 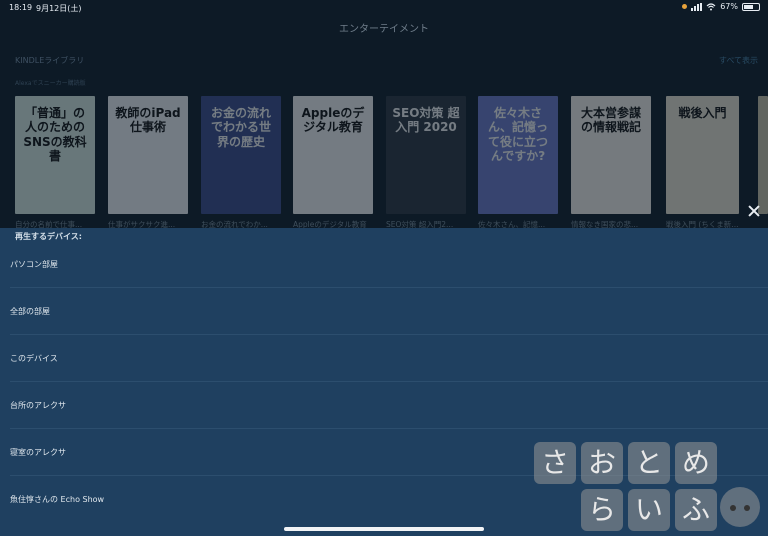 I want to click on see-all-link: すべて表示, so click(x=738, y=60).